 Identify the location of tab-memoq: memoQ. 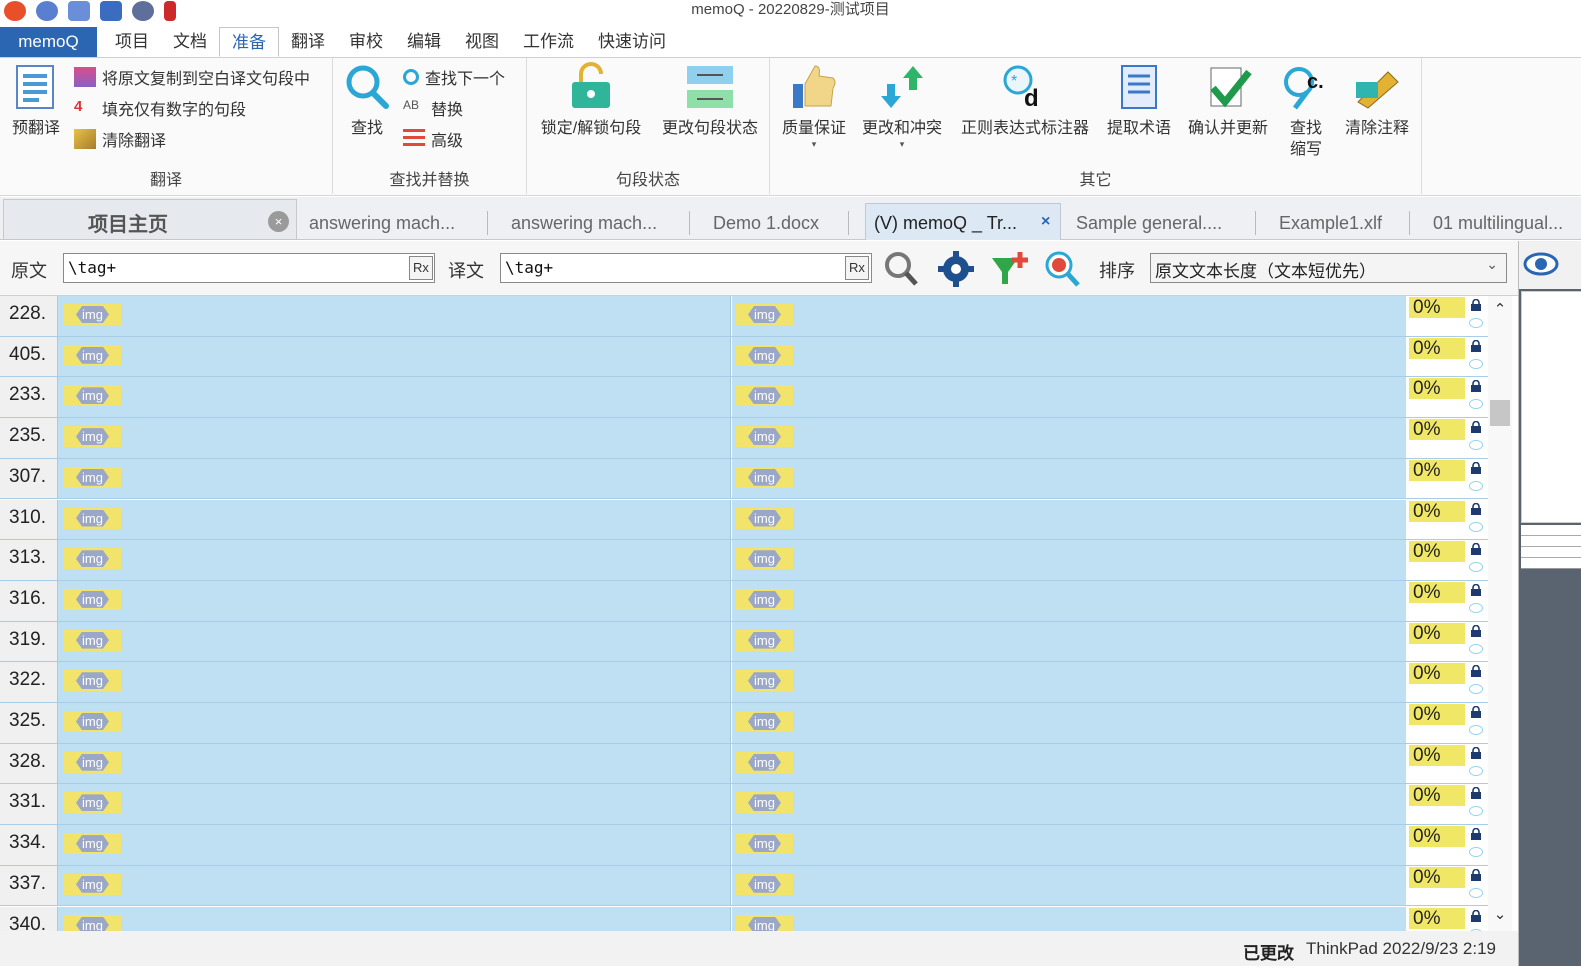
(48, 42).